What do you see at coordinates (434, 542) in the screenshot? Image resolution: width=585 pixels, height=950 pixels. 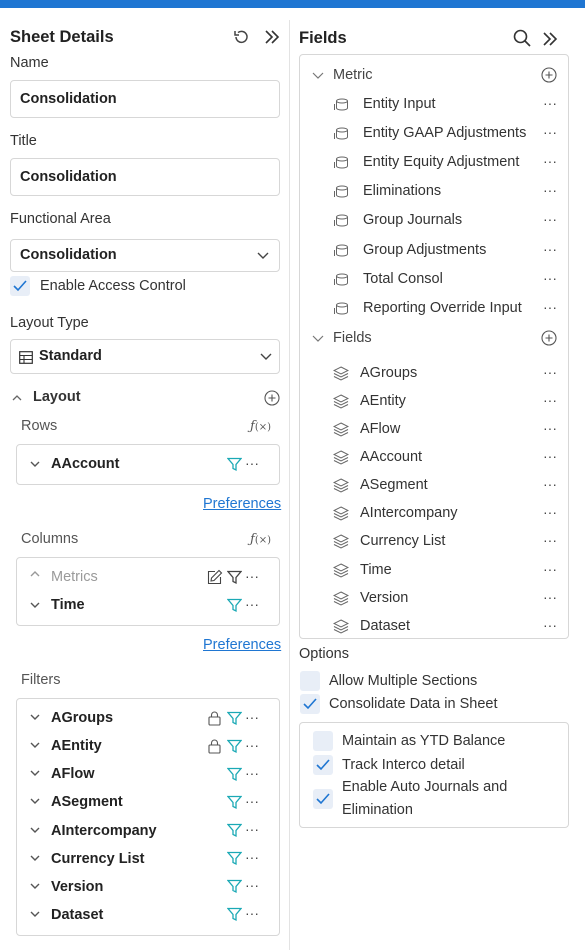 I see `field-item: Currency List ···` at bounding box center [434, 542].